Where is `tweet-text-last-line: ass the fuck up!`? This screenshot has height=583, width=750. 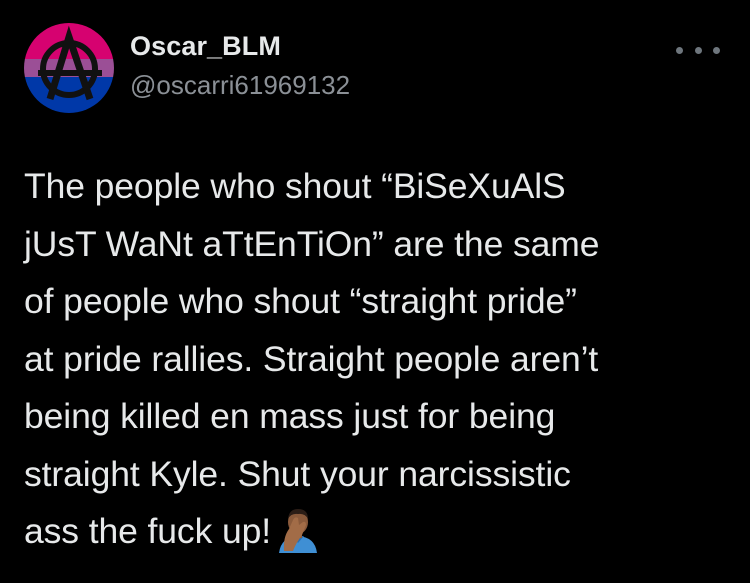 tweet-text-last-line: ass the fuck up! is located at coordinates (376, 532).